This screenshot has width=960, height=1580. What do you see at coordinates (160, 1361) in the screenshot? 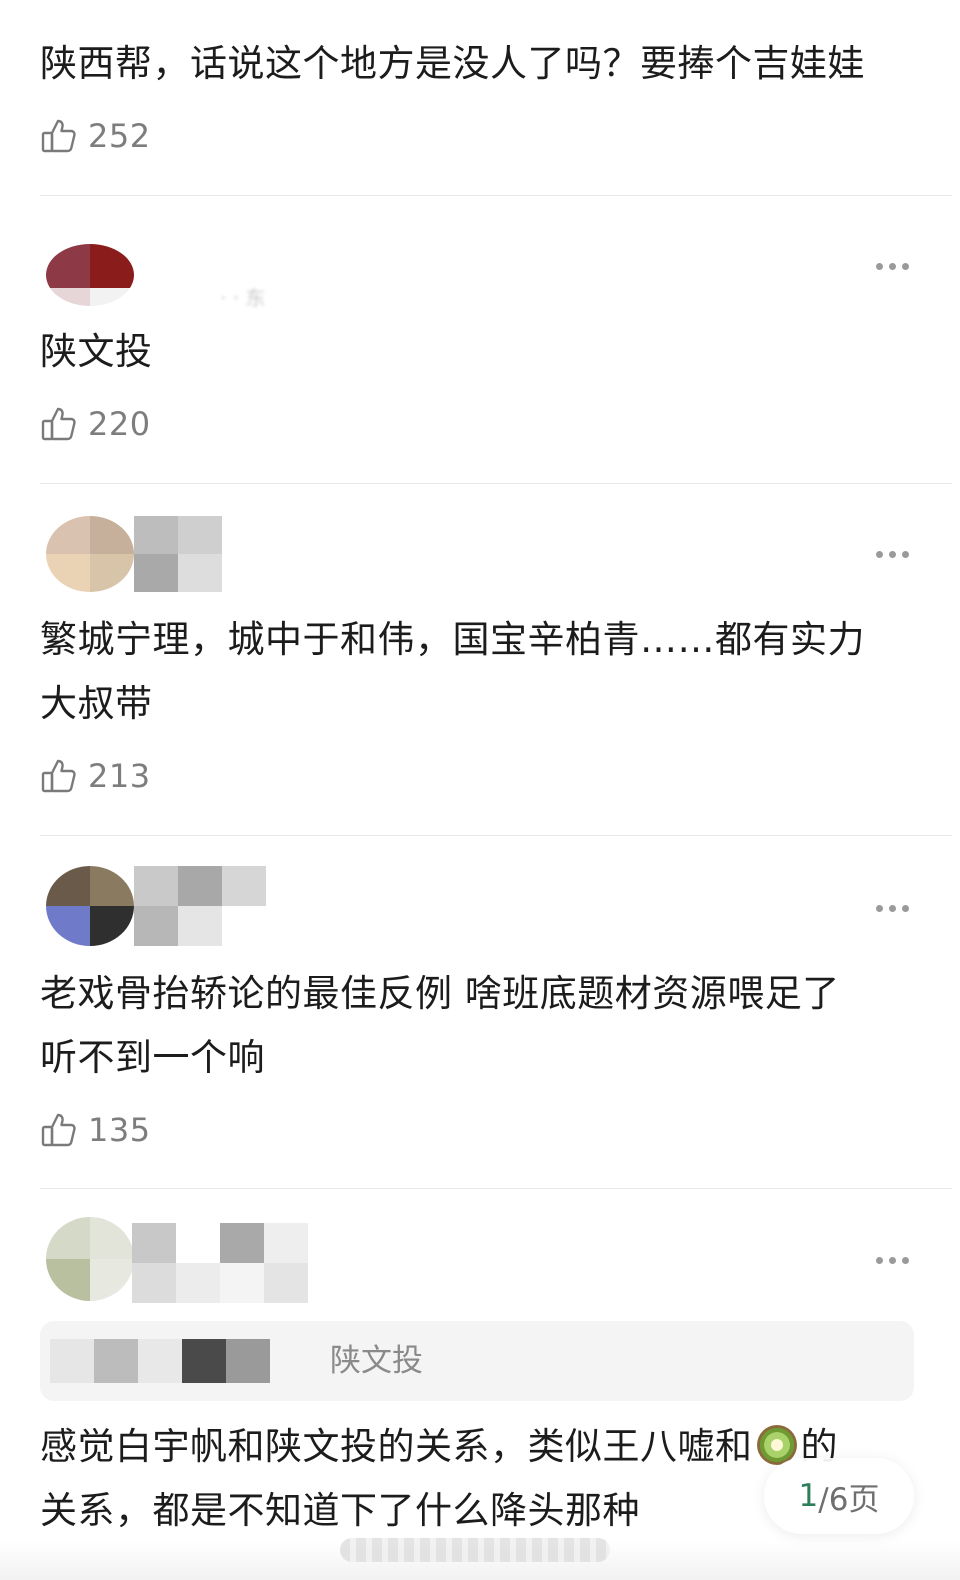
I see `quoted-username-blurred` at bounding box center [160, 1361].